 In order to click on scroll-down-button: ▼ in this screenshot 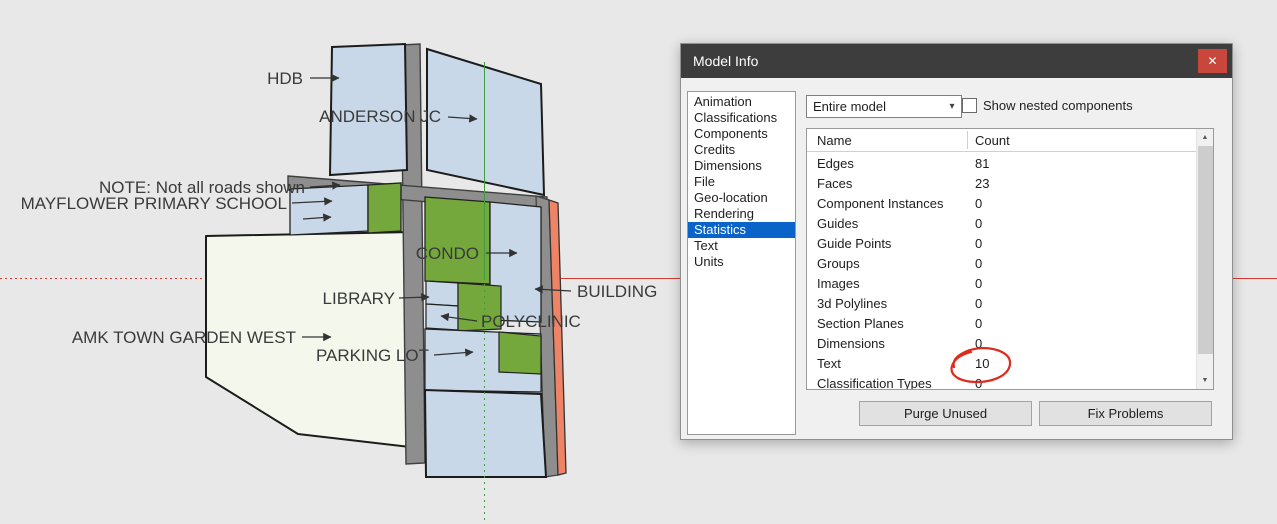, I will do `click(1205, 380)`.